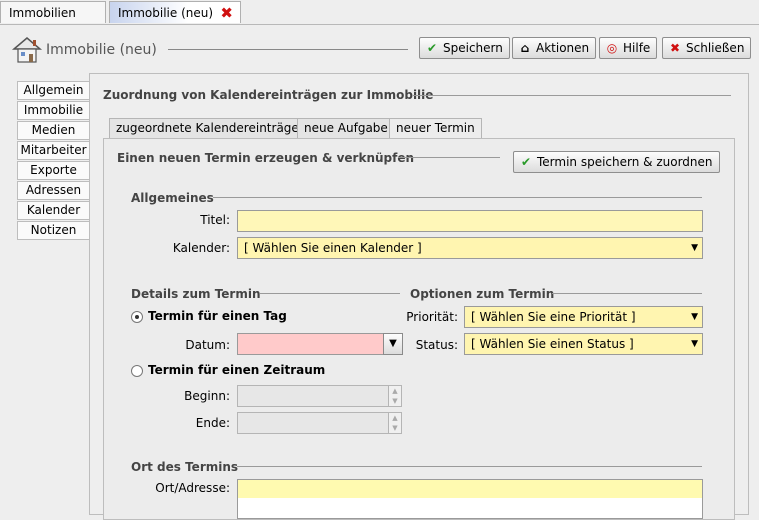 The height and width of the screenshot is (520, 759). I want to click on ort-separator, so click(469, 466).